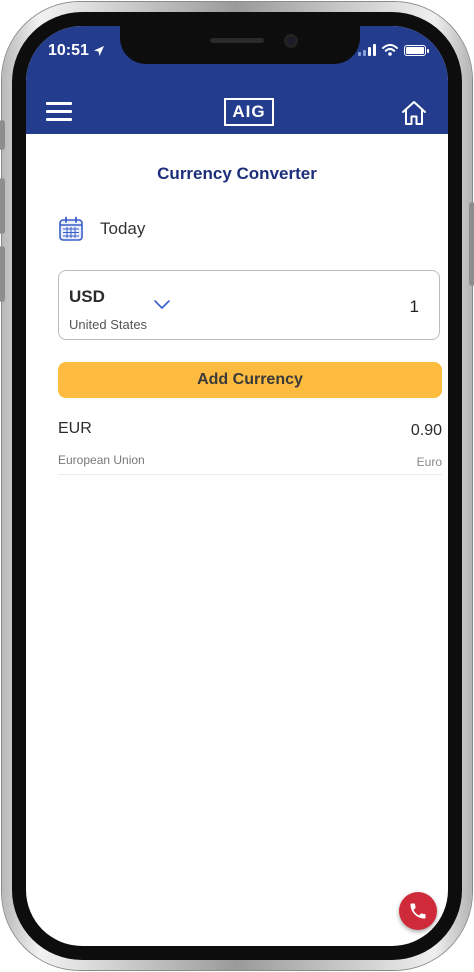  I want to click on status-time: 10:51, so click(76, 51).